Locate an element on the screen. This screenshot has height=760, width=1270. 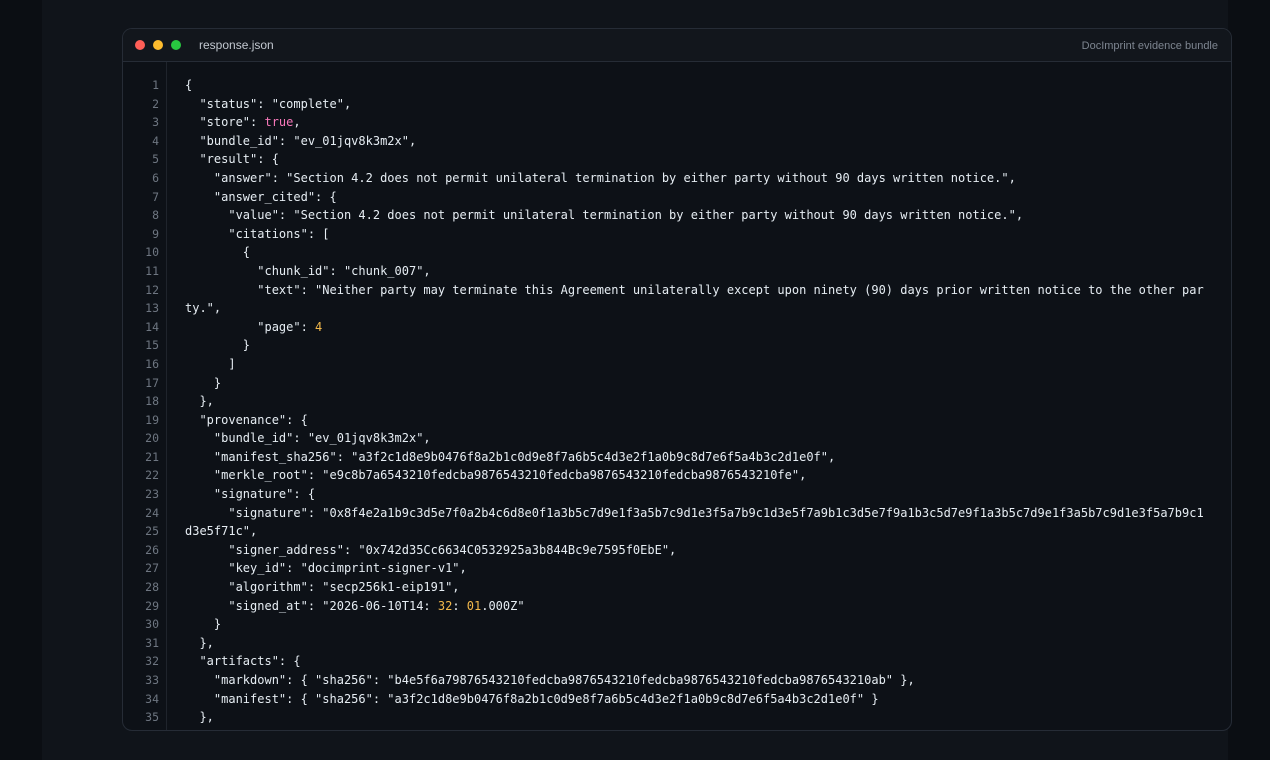
line-number: 8 is located at coordinates (155, 215).